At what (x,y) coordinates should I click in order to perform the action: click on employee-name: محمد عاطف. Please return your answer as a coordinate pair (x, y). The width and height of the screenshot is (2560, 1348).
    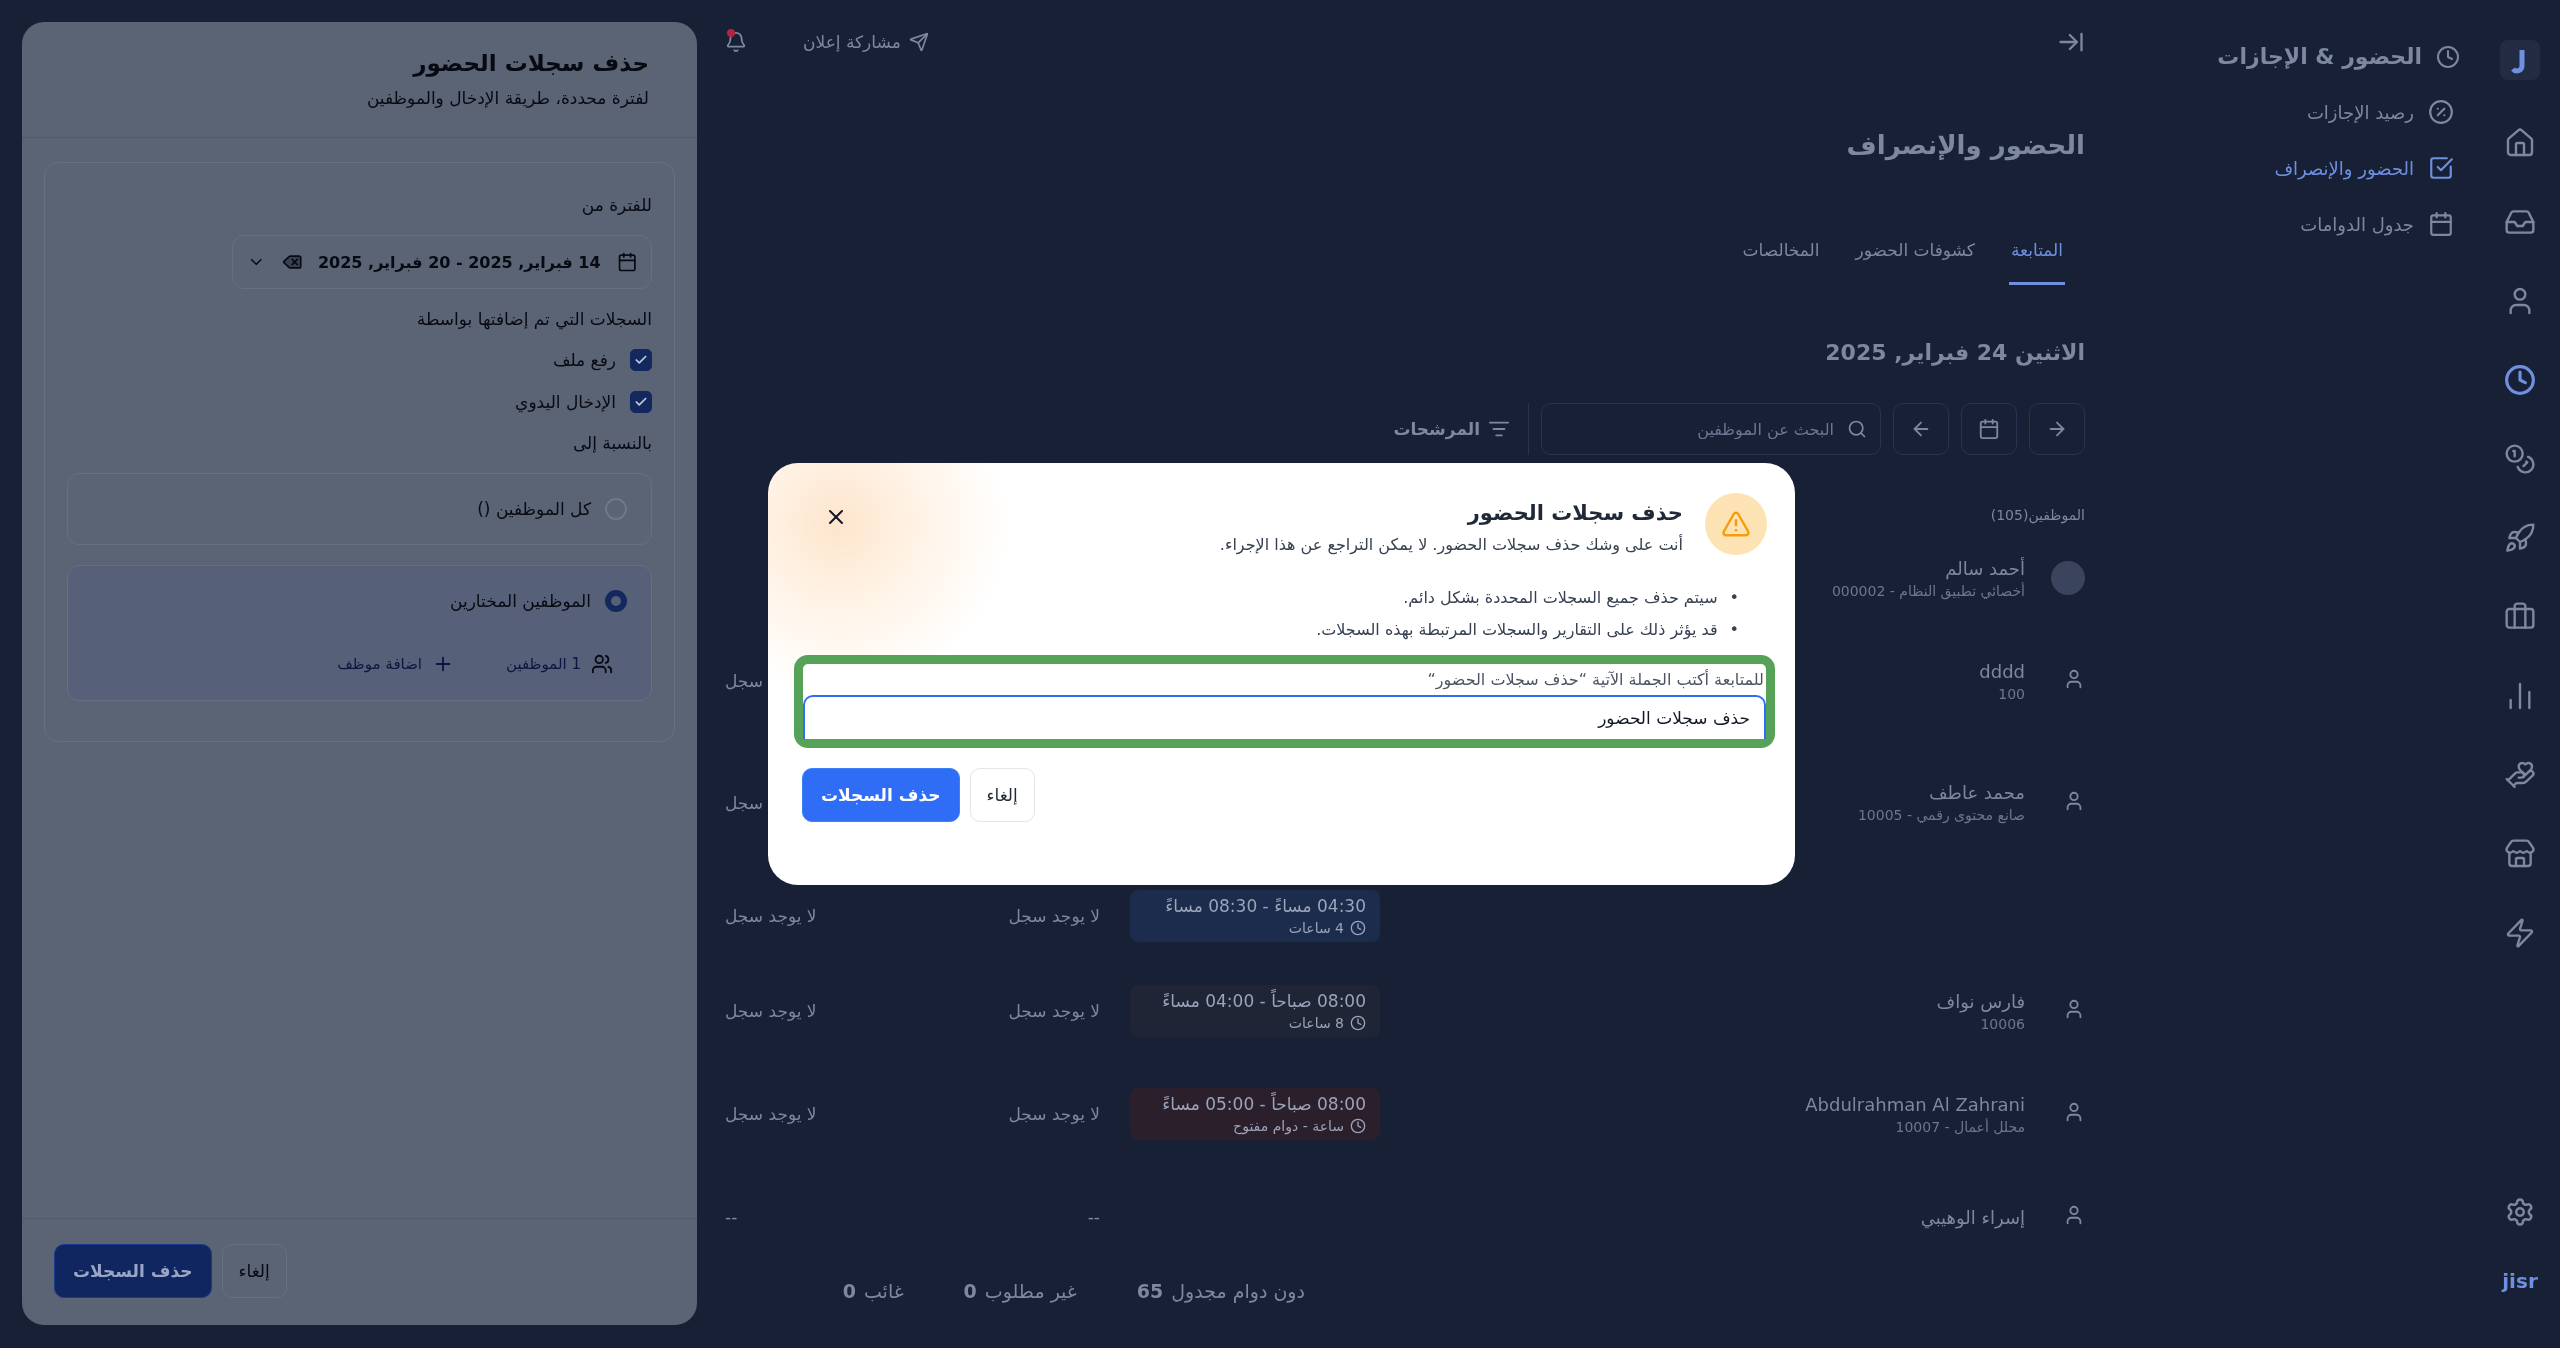
    Looking at the image, I should click on (1976, 792).